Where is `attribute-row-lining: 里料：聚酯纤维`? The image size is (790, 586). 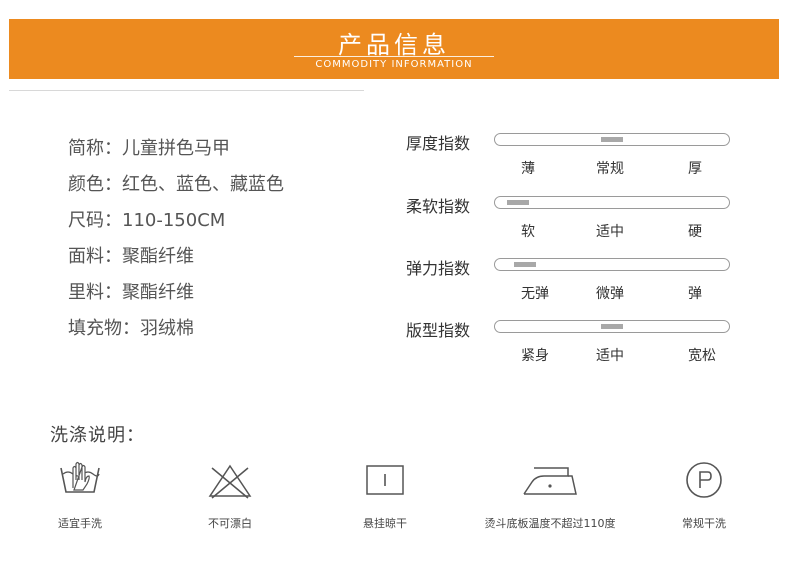 attribute-row-lining: 里料：聚酯纤维 is located at coordinates (131, 291).